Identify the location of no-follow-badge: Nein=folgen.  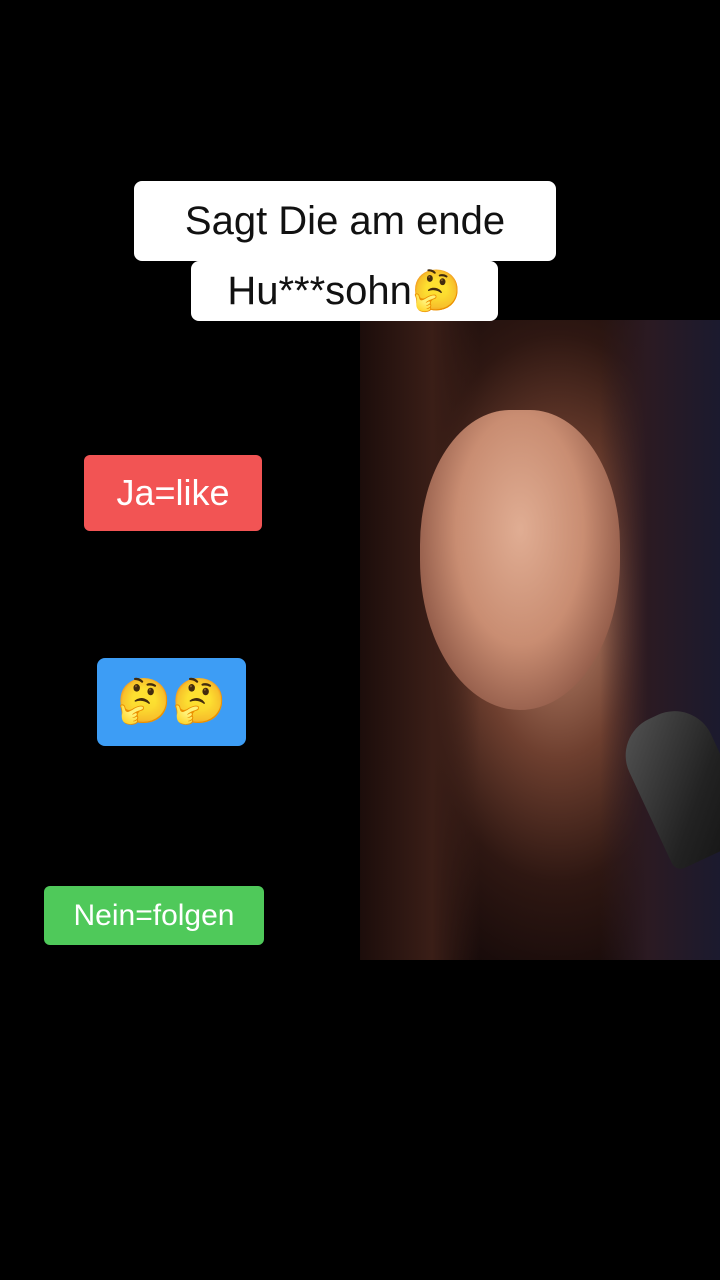
(154, 915).